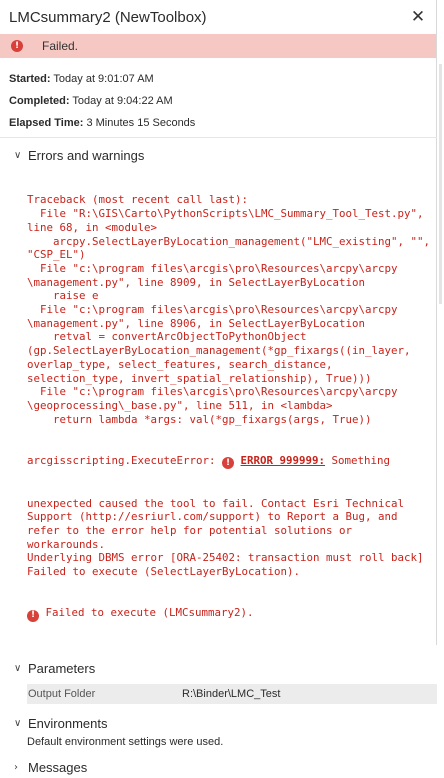 This screenshot has width=444, height=778. I want to click on section-environments-label: Environments, so click(68, 723).